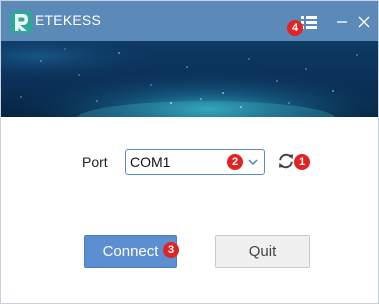  Describe the element at coordinates (171, 250) in the screenshot. I see `annotation-badge-3: 3` at that location.